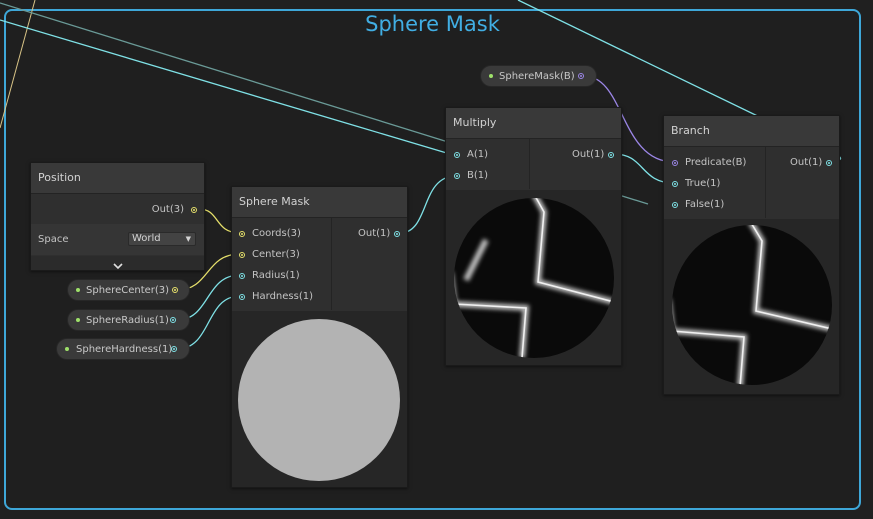 The image size is (873, 519). Describe the element at coordinates (282, 297) in the screenshot. I see `port-hardness: Hardness(1)` at that location.